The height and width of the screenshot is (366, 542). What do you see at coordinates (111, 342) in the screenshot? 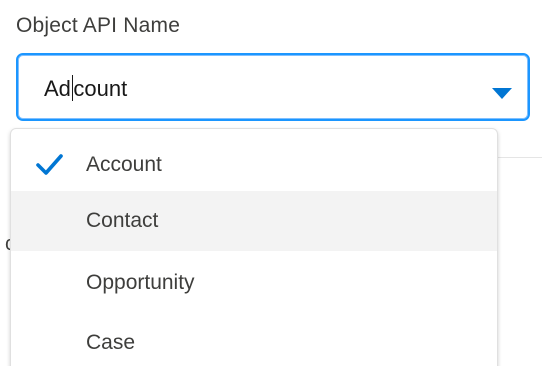
I see `option-label: Case` at bounding box center [111, 342].